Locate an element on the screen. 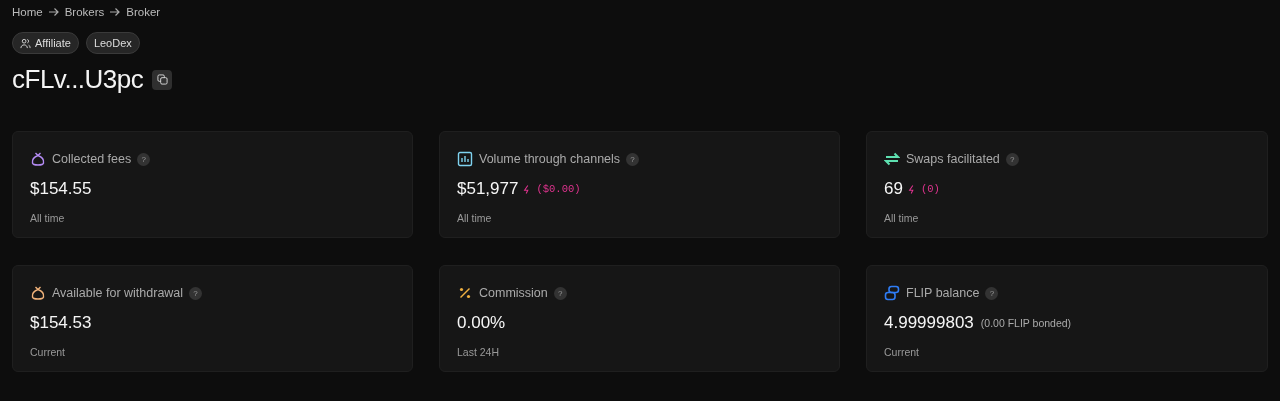 Image resolution: width=1280 pixels, height=401 pixels. stat-label: Volume through channels is located at coordinates (550, 159).